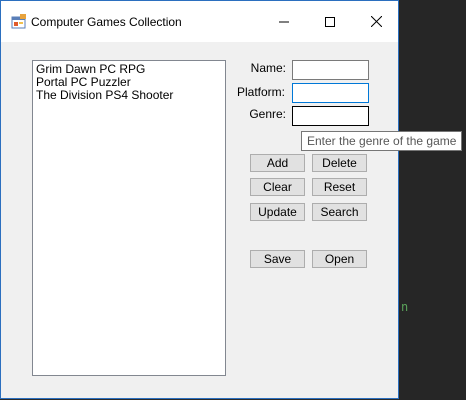 Image resolution: width=466 pixels, height=400 pixels. Describe the element at coordinates (339, 187) in the screenshot. I see `reset-button: Reset` at that location.